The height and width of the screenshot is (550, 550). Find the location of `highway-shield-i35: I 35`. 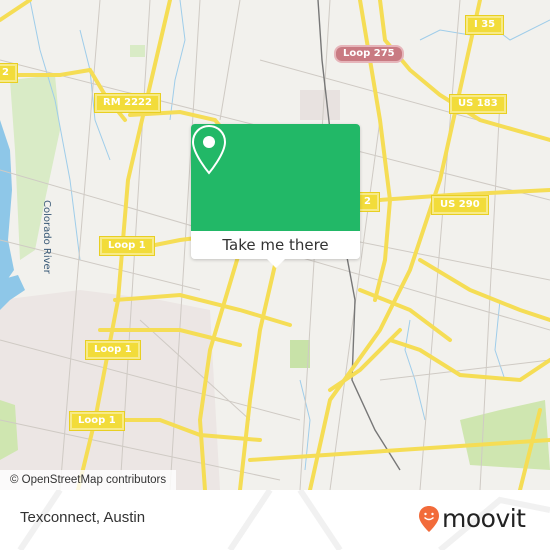

highway-shield-i35: I 35 is located at coordinates (484, 25).